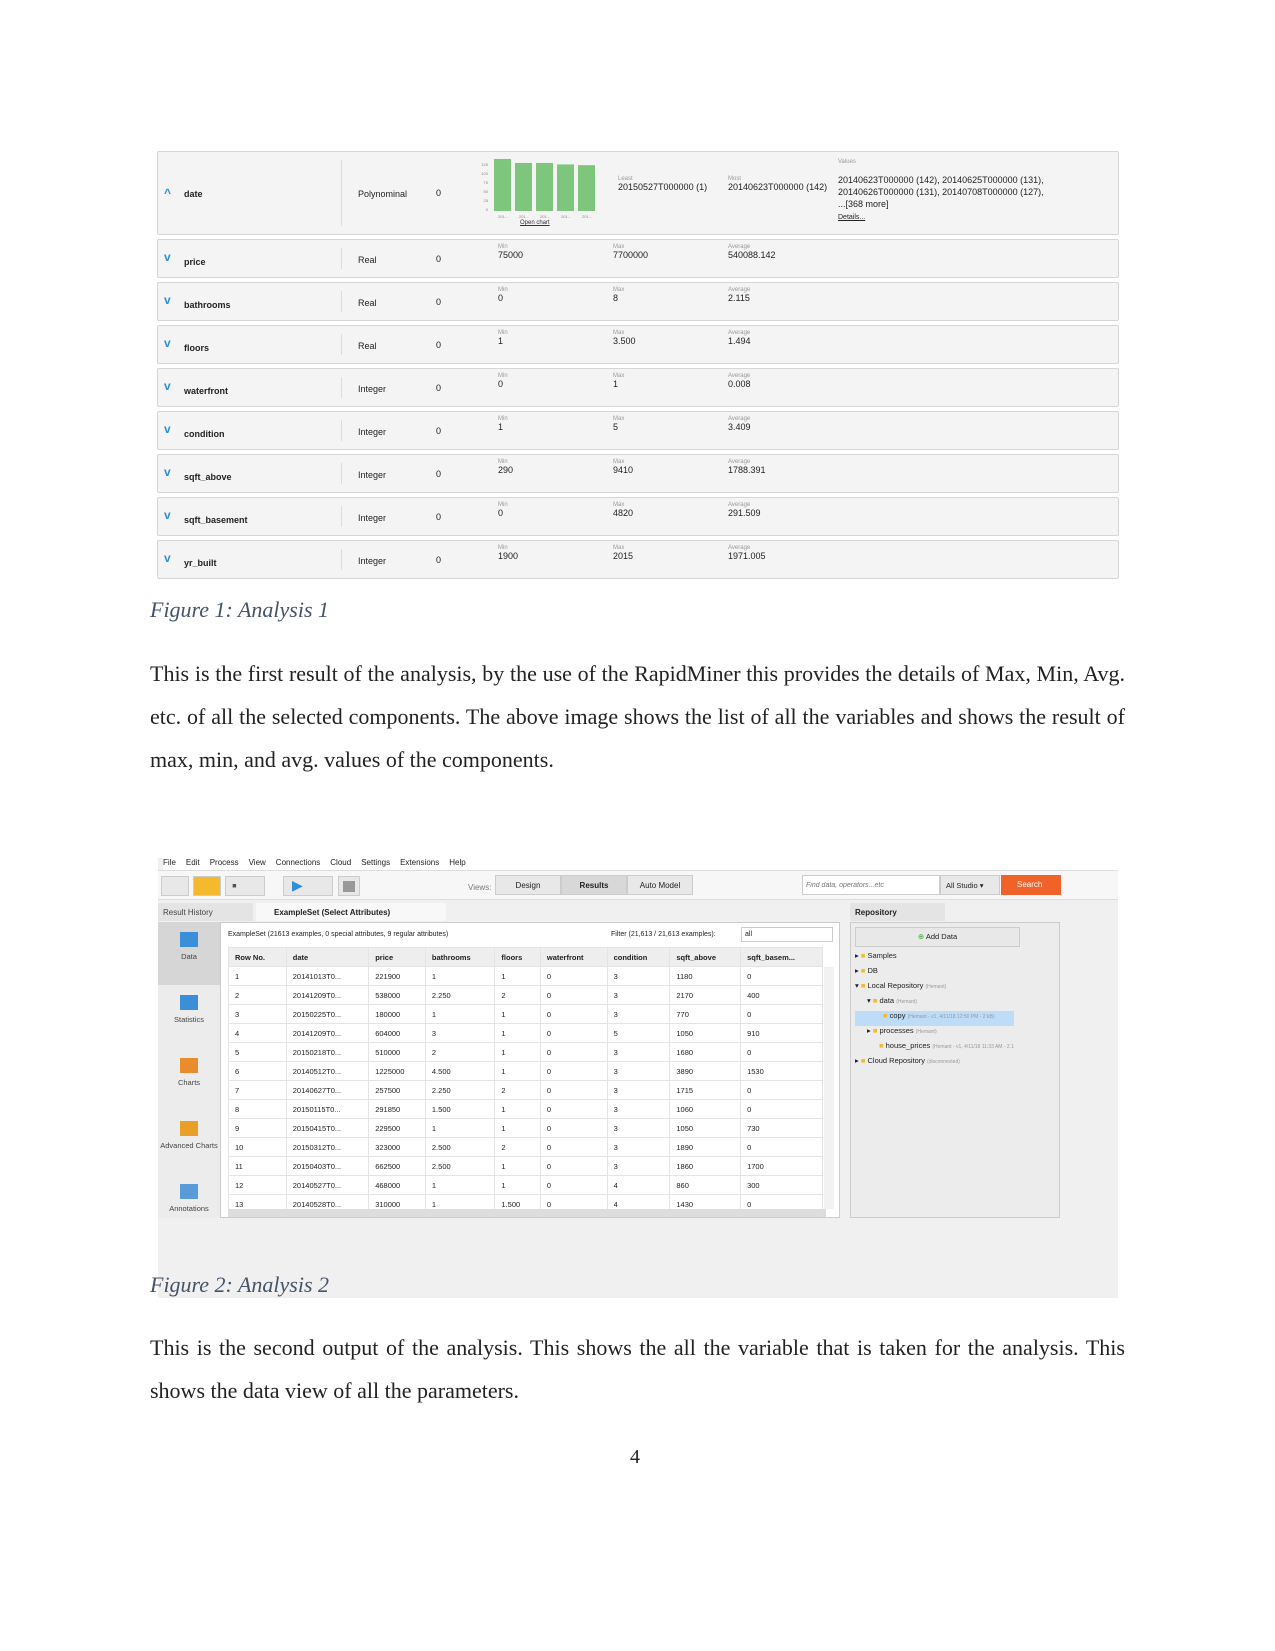 Image resolution: width=1275 pixels, height=1651 pixels. Describe the element at coordinates (970, 885) in the screenshot. I see `studio-dropdown: All Studio ▾` at that location.